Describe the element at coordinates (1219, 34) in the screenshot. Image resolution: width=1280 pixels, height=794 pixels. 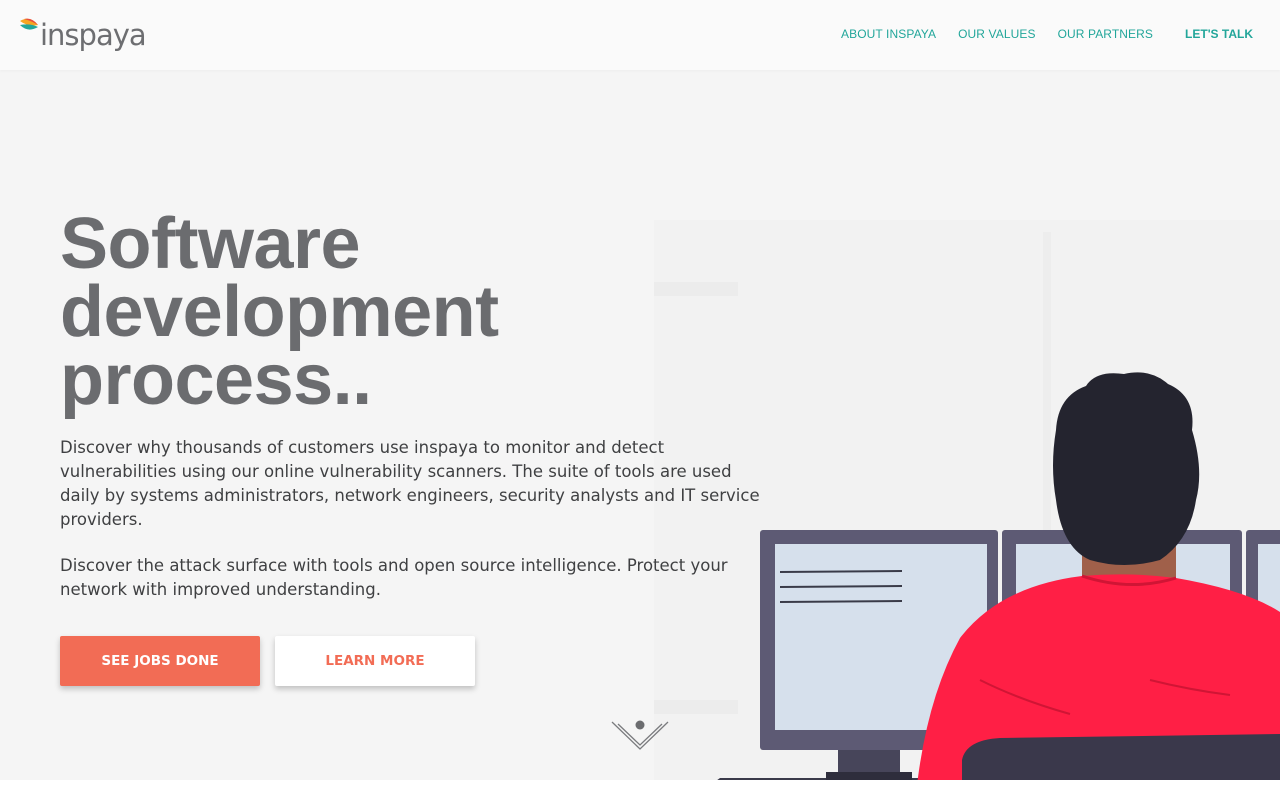
I see `lets-talk-link: LET'S TALK` at that location.